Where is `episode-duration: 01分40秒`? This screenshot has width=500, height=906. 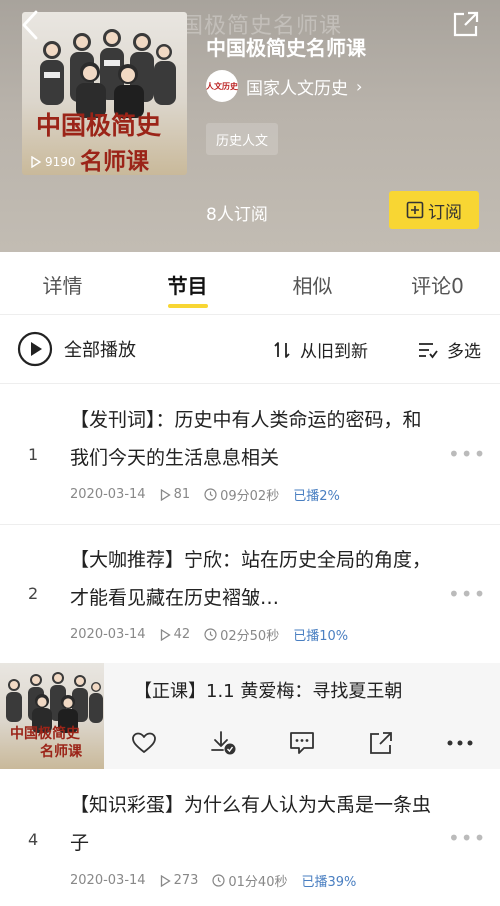 episode-duration: 01分40秒 is located at coordinates (258, 882).